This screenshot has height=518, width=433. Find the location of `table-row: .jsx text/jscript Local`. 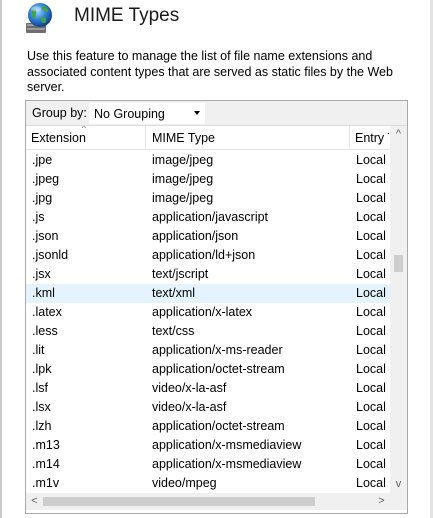

table-row: .jsx text/jscript Local is located at coordinates (208, 274).